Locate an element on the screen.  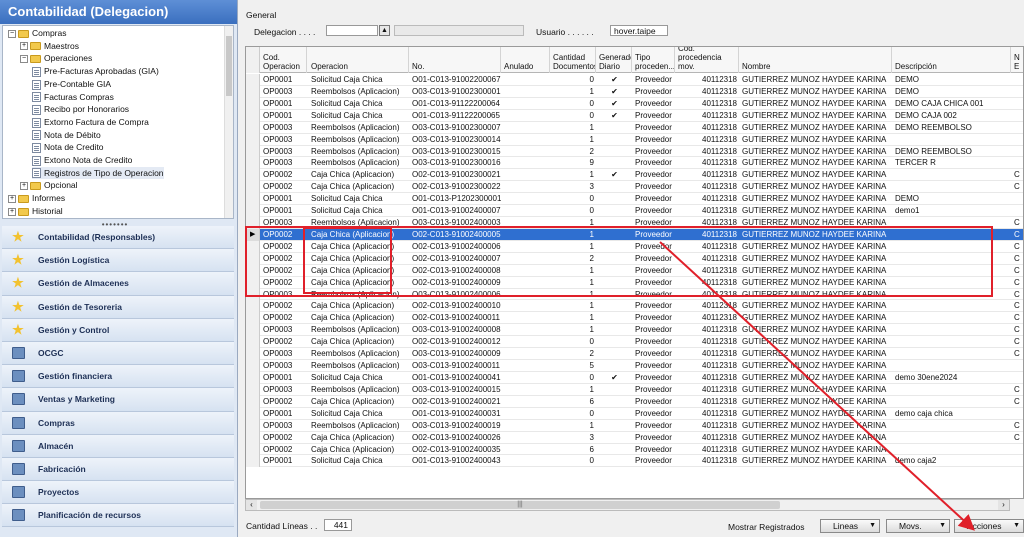
module-gesti-n-de-almacenes: ★ Gestión de Almacenes is located at coordinates (118, 284).